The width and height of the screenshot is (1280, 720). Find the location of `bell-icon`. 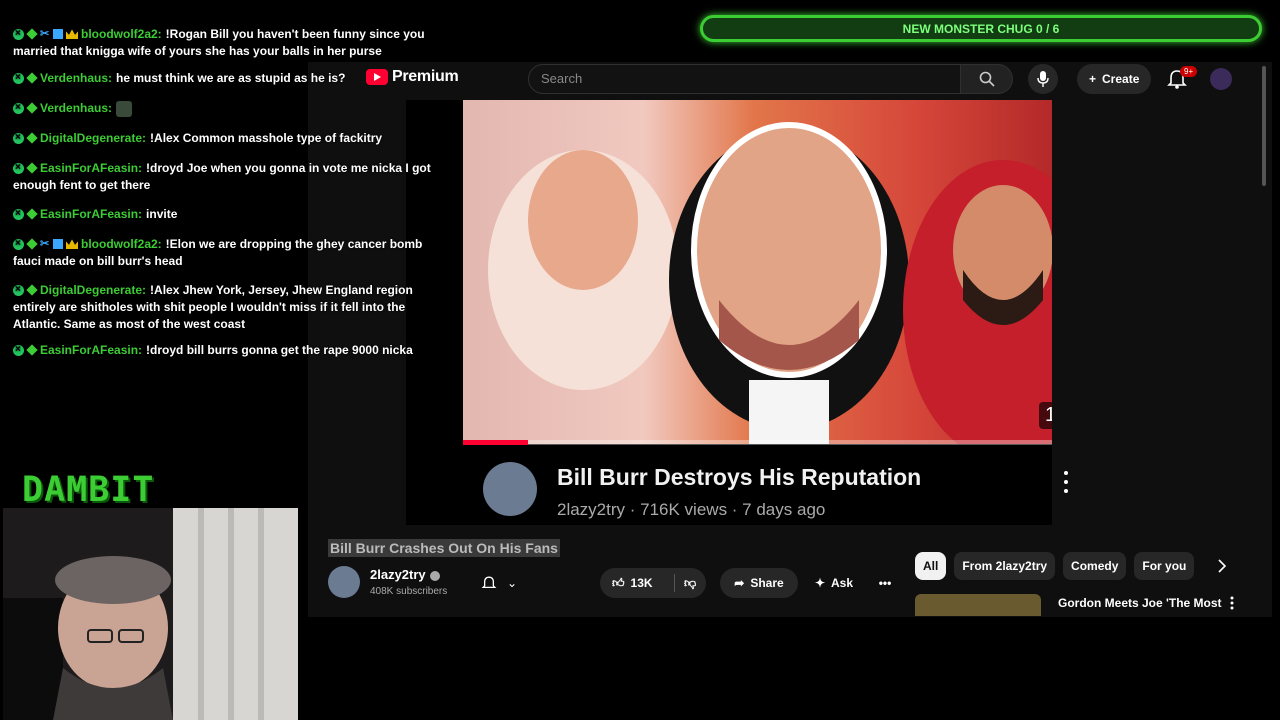

bell-icon is located at coordinates (489, 582).